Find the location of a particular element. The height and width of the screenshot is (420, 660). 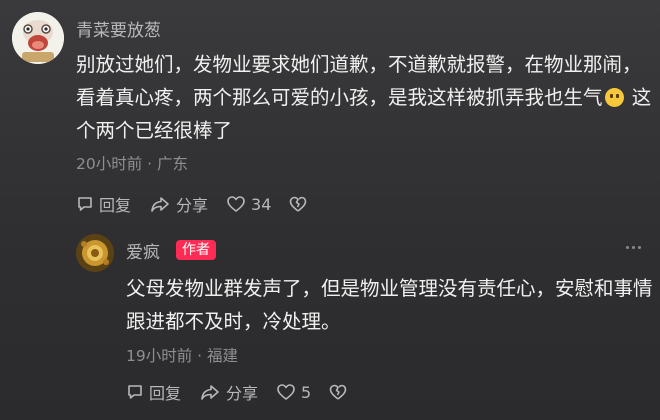

like-button: 34 is located at coordinates (248, 204).